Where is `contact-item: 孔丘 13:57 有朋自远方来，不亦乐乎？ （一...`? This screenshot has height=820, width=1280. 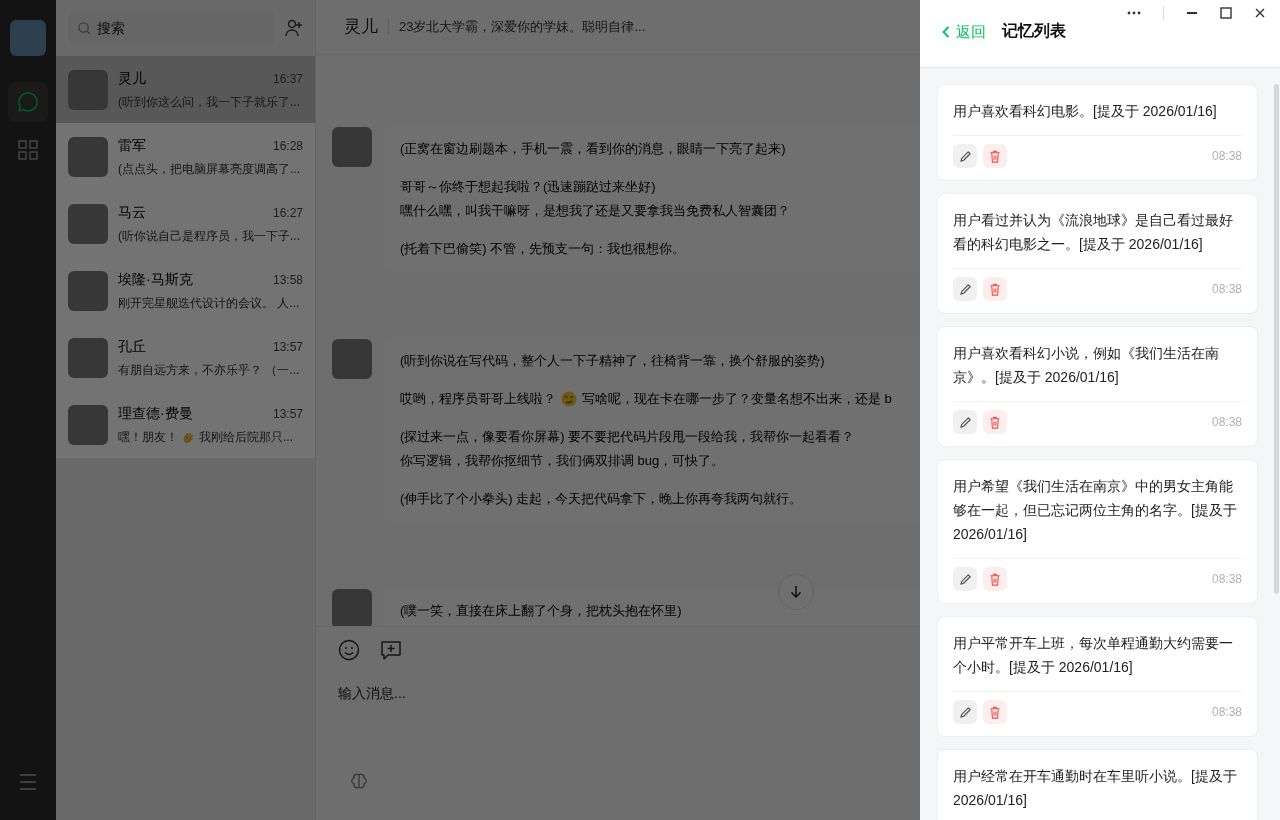 contact-item: 孔丘 13:57 有朋自远方来，不亦乐乎？ （一... is located at coordinates (185, 357).